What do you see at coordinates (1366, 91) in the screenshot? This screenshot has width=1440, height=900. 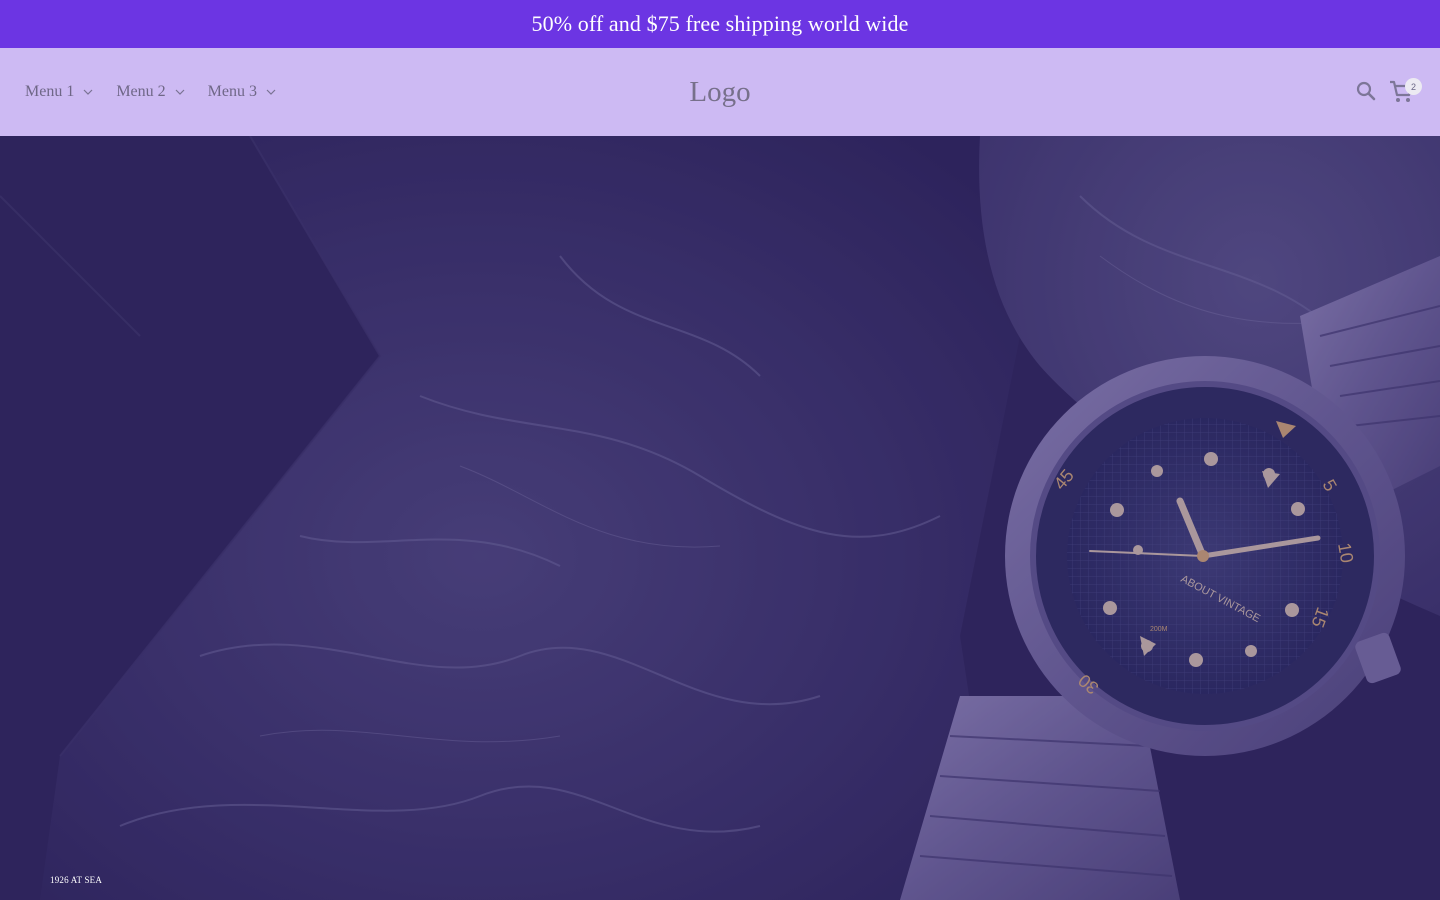 I see `search-icon` at bounding box center [1366, 91].